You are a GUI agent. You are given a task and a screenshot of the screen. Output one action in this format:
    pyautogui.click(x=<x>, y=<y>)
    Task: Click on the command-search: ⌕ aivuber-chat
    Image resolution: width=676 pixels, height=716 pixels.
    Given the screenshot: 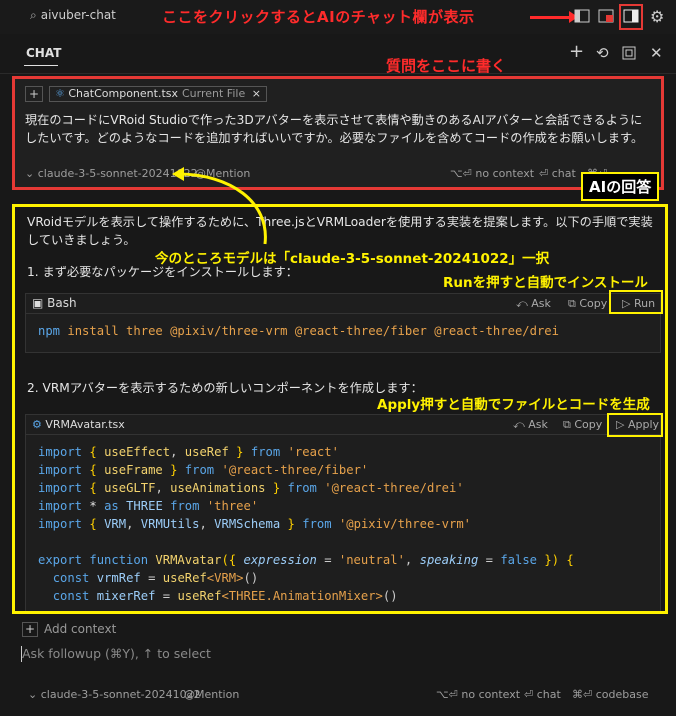 What is the action you would take?
    pyautogui.click(x=73, y=15)
    